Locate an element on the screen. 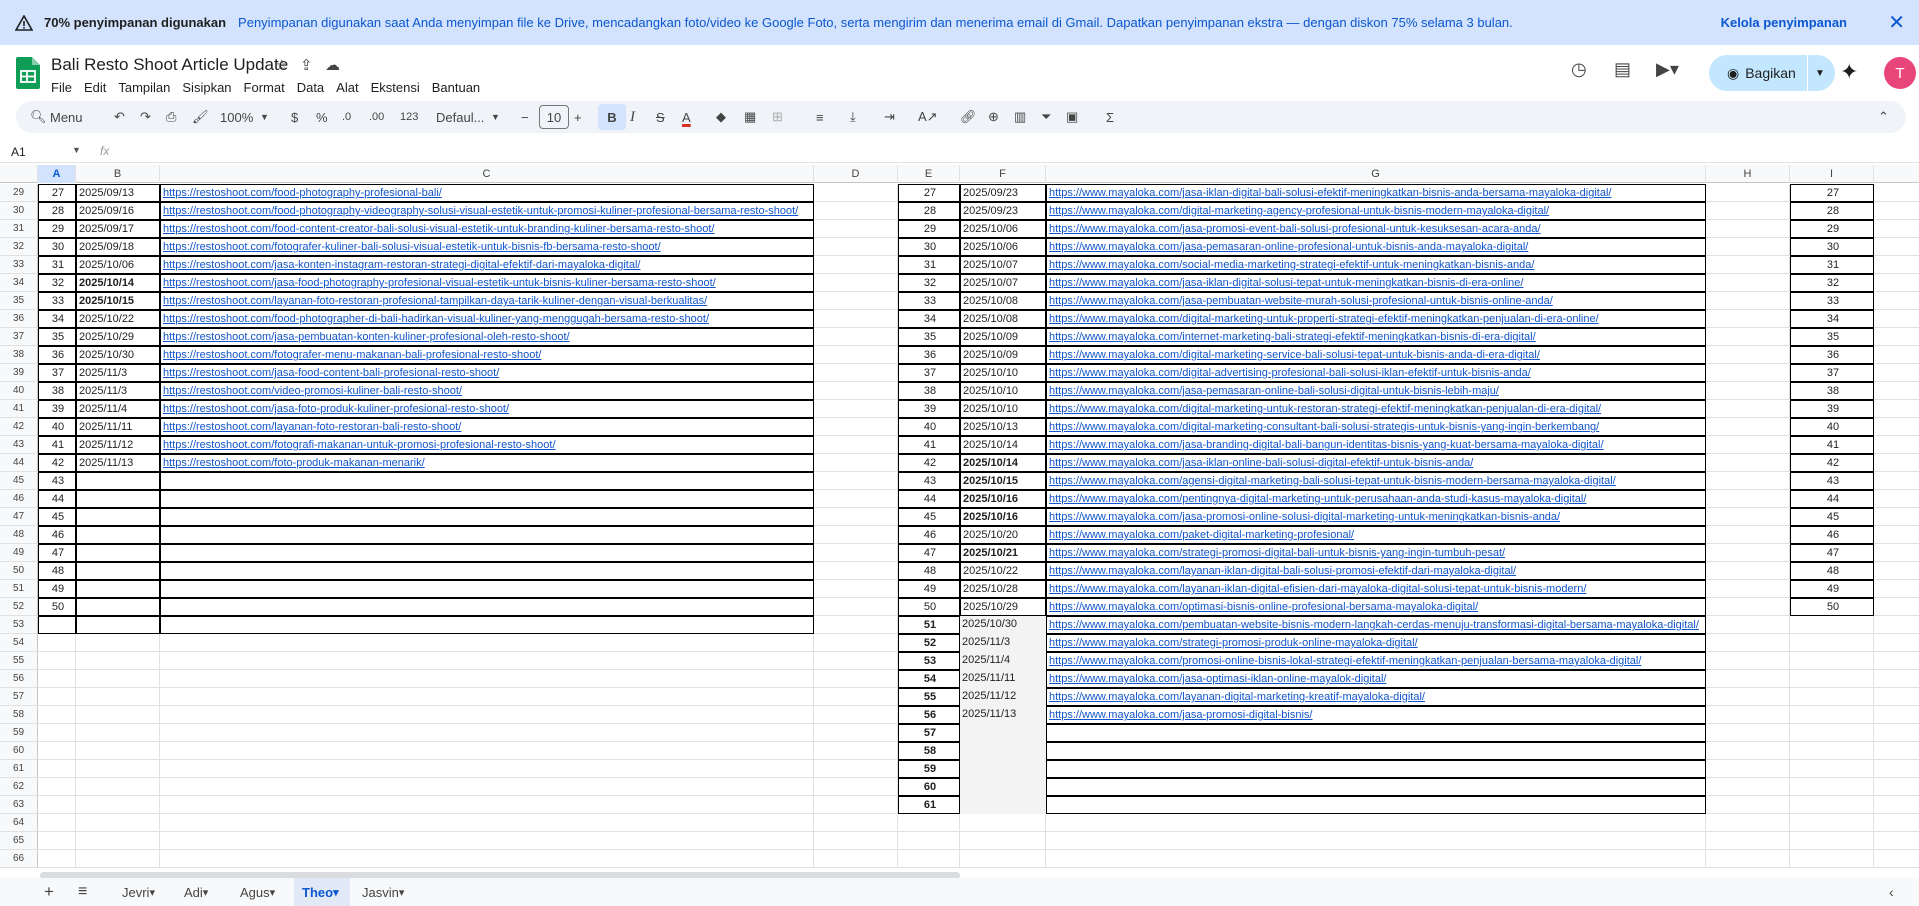  column-header-e: E is located at coordinates (929, 174).